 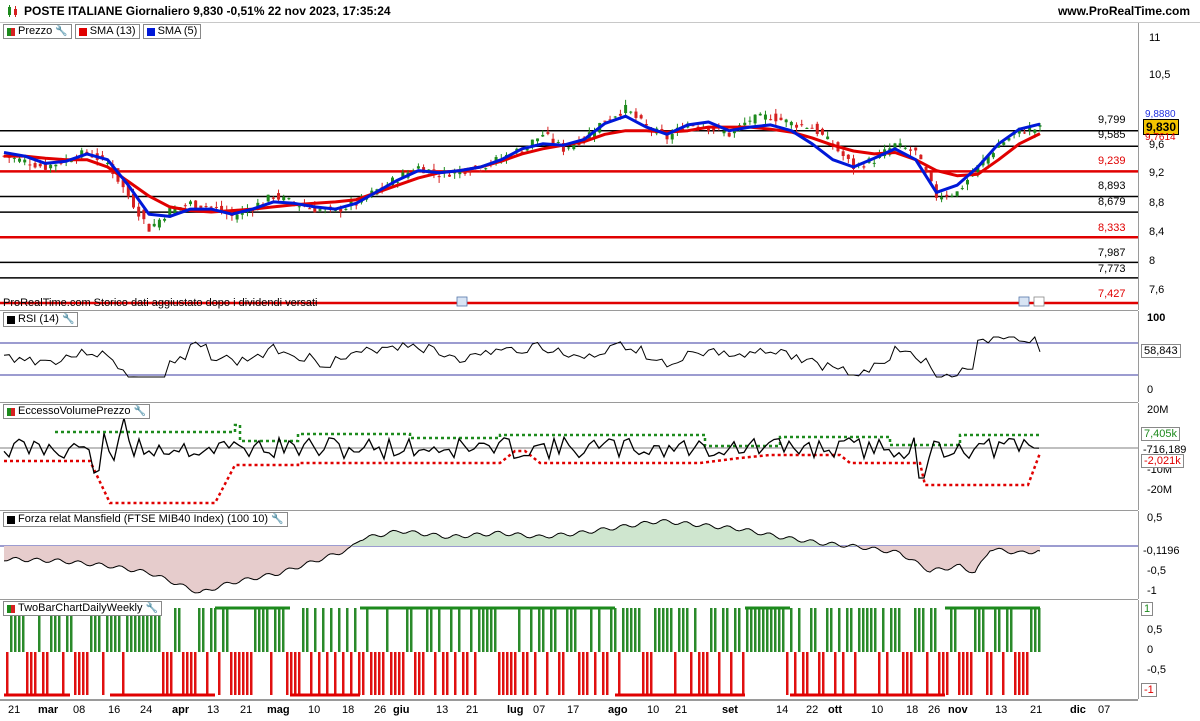 I want to click on time-axis-label: 21, so click(x=472, y=710).